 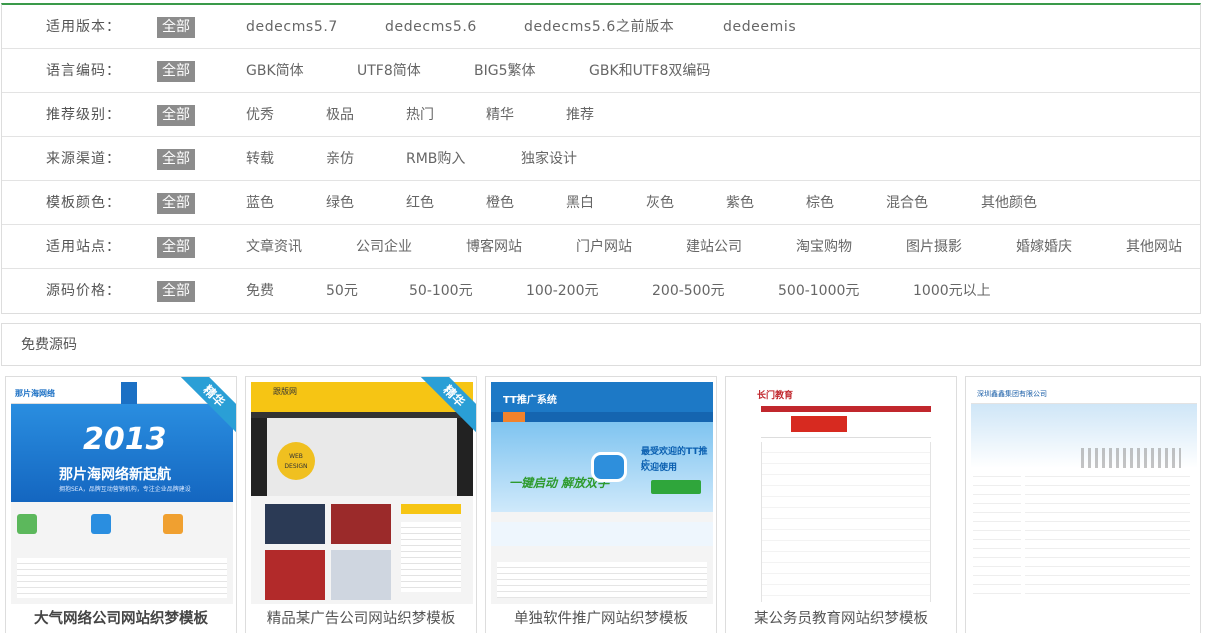 What do you see at coordinates (740, 203) in the screenshot?
I see `filter-option: 紫色` at bounding box center [740, 203].